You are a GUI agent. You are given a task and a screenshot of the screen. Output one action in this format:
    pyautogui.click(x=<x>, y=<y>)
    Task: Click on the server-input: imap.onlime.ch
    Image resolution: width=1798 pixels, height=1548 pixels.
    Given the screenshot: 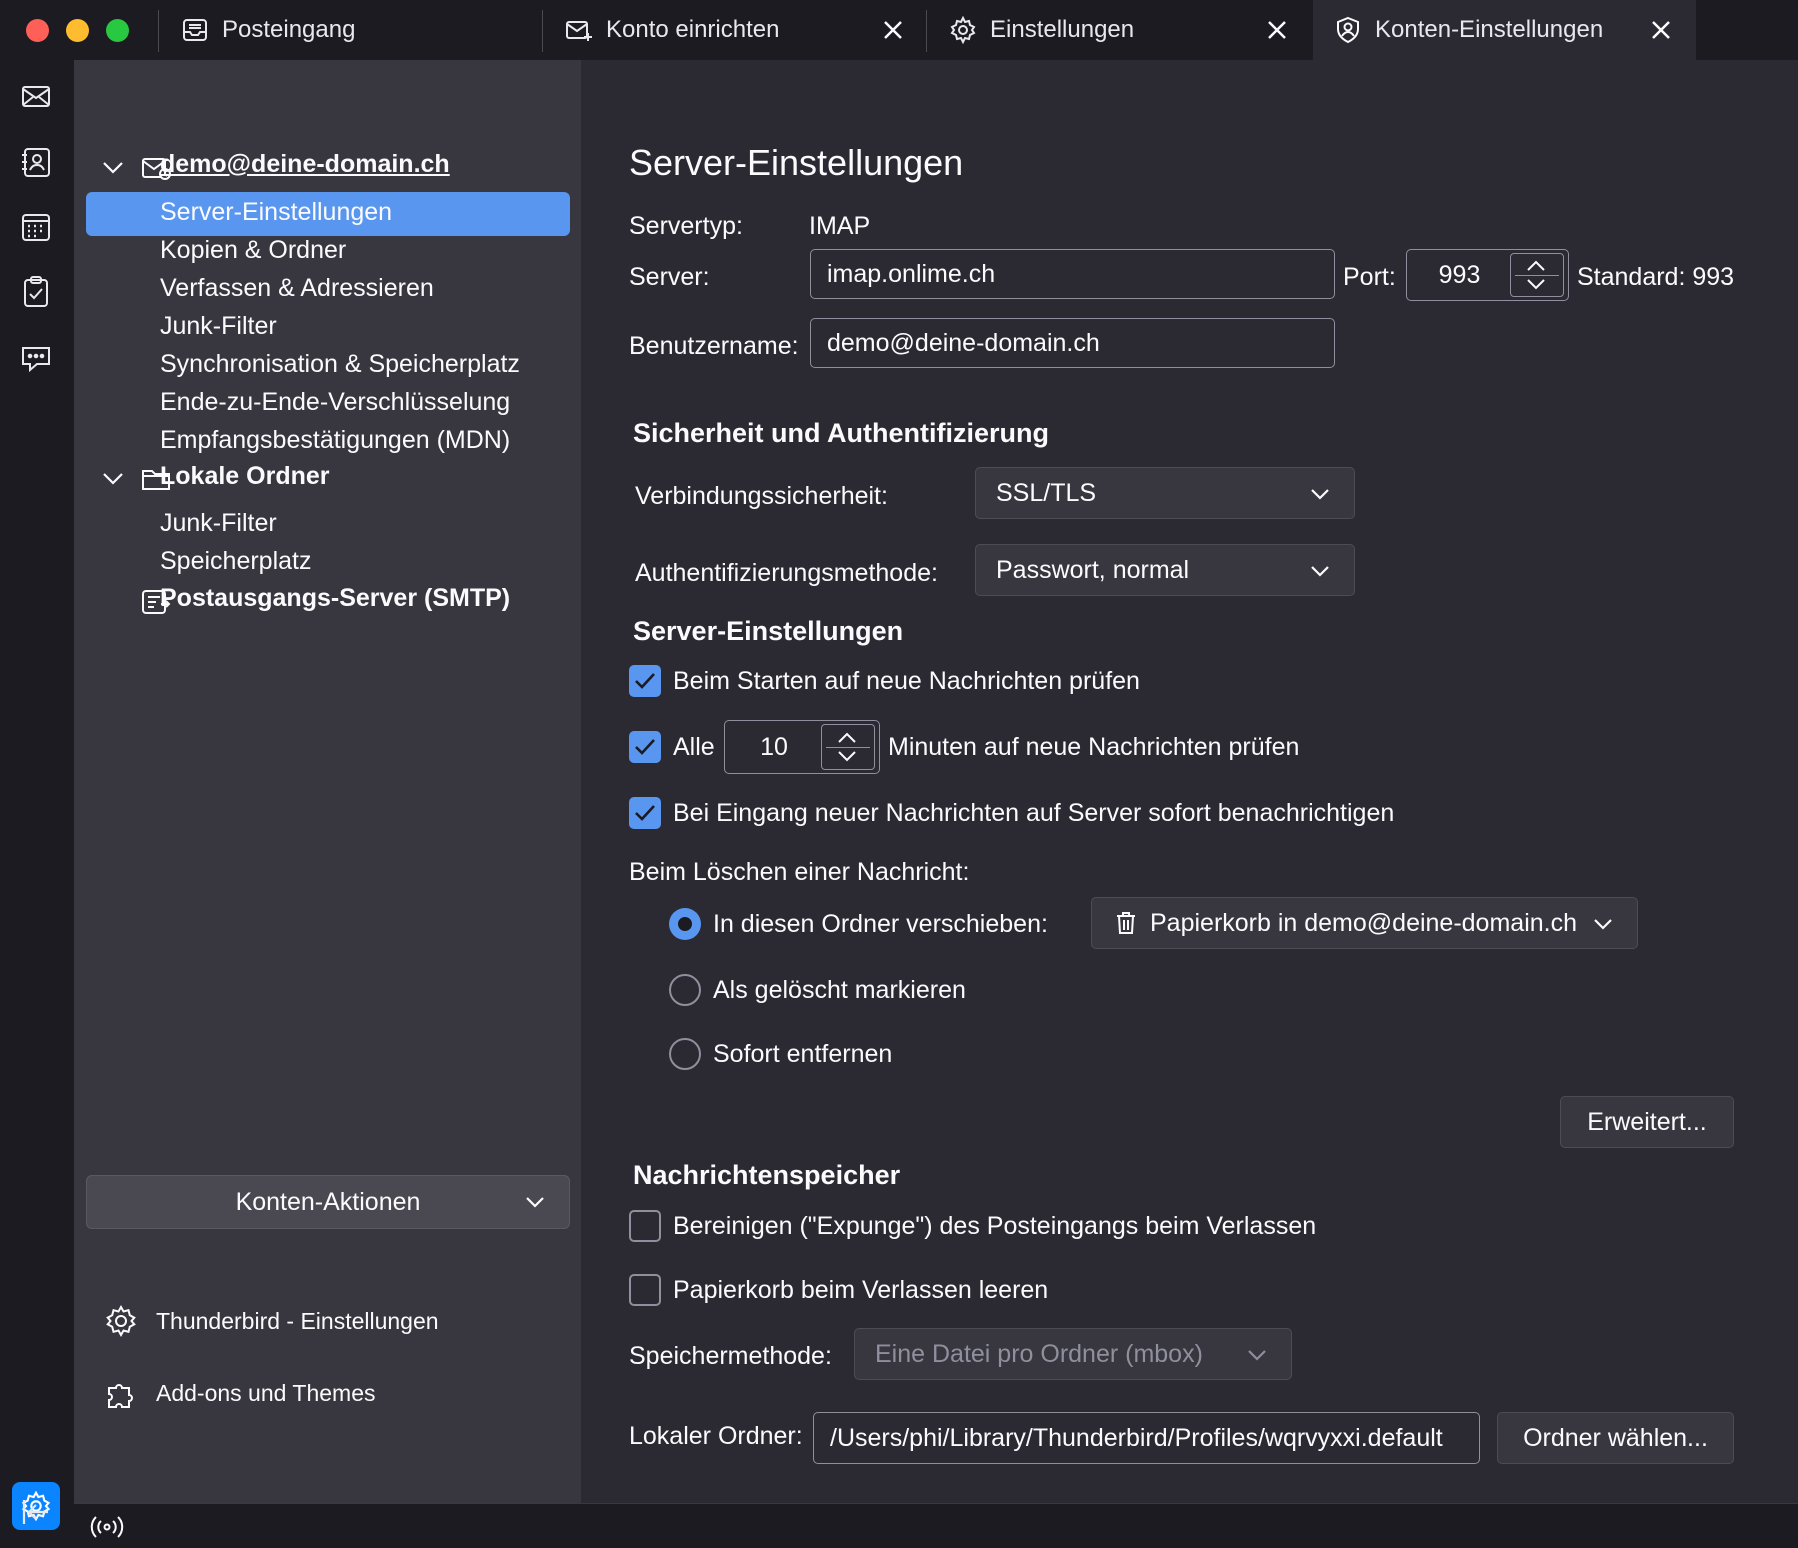 What is the action you would take?
    pyautogui.click(x=1072, y=274)
    